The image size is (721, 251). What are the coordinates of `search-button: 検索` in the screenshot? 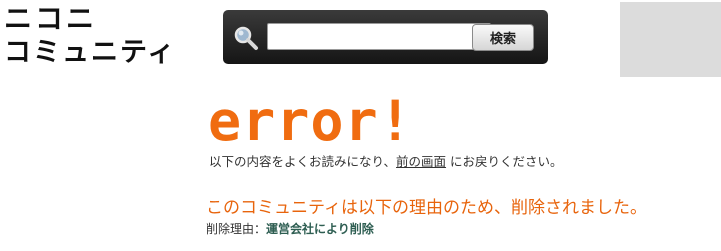 It's located at (503, 37).